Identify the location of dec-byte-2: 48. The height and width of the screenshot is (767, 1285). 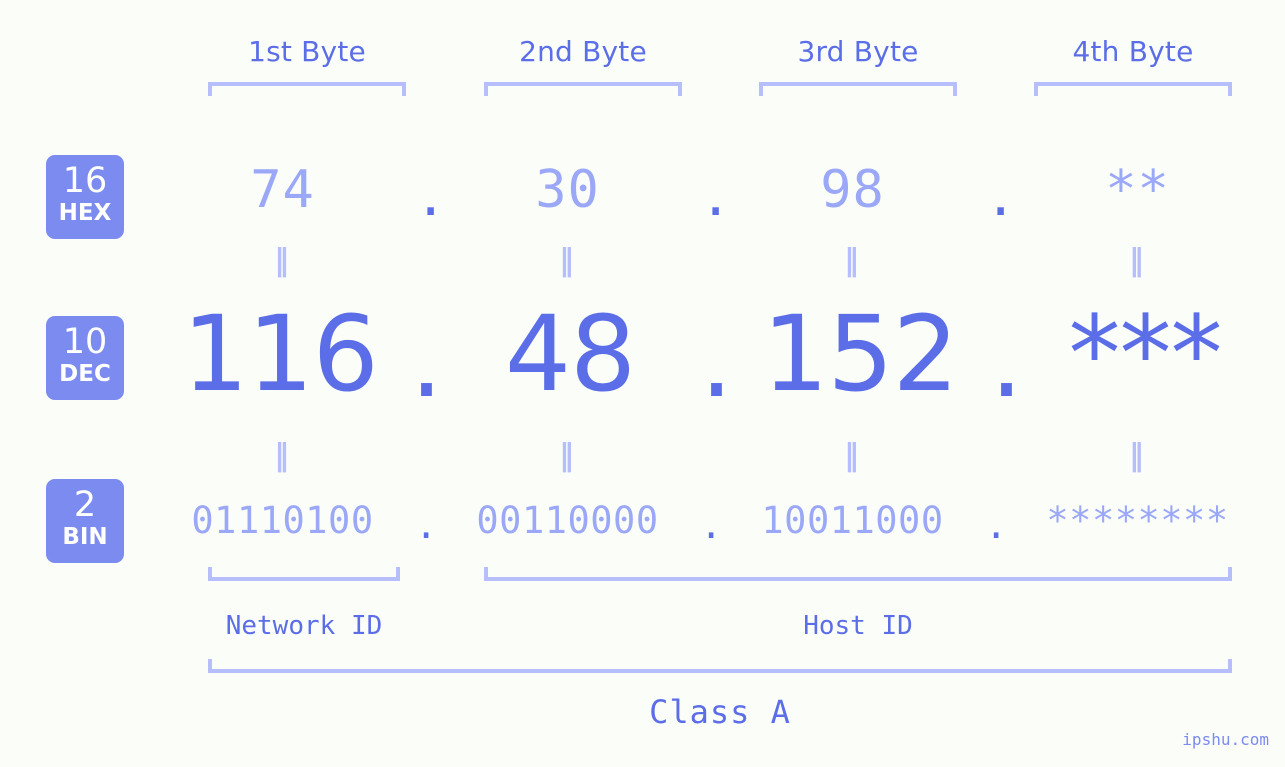
(570, 354).